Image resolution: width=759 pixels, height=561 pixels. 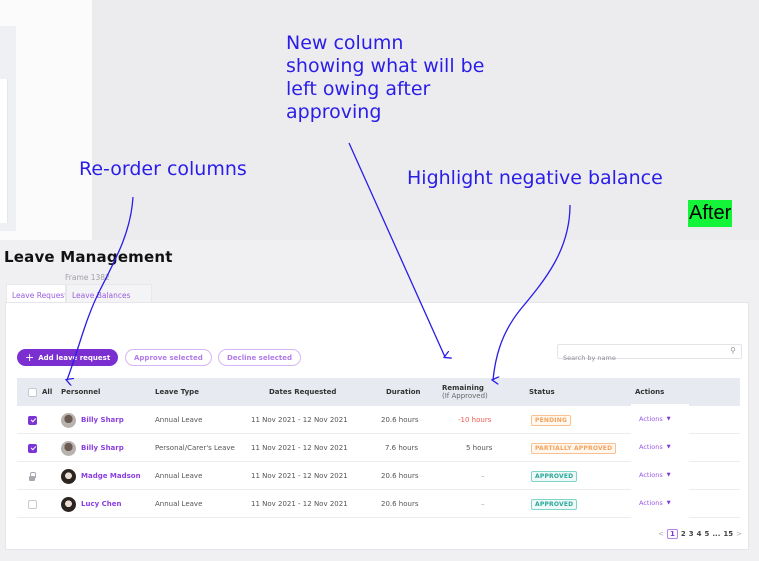 What do you see at coordinates (542, 392) in the screenshot?
I see `column-status: Status` at bounding box center [542, 392].